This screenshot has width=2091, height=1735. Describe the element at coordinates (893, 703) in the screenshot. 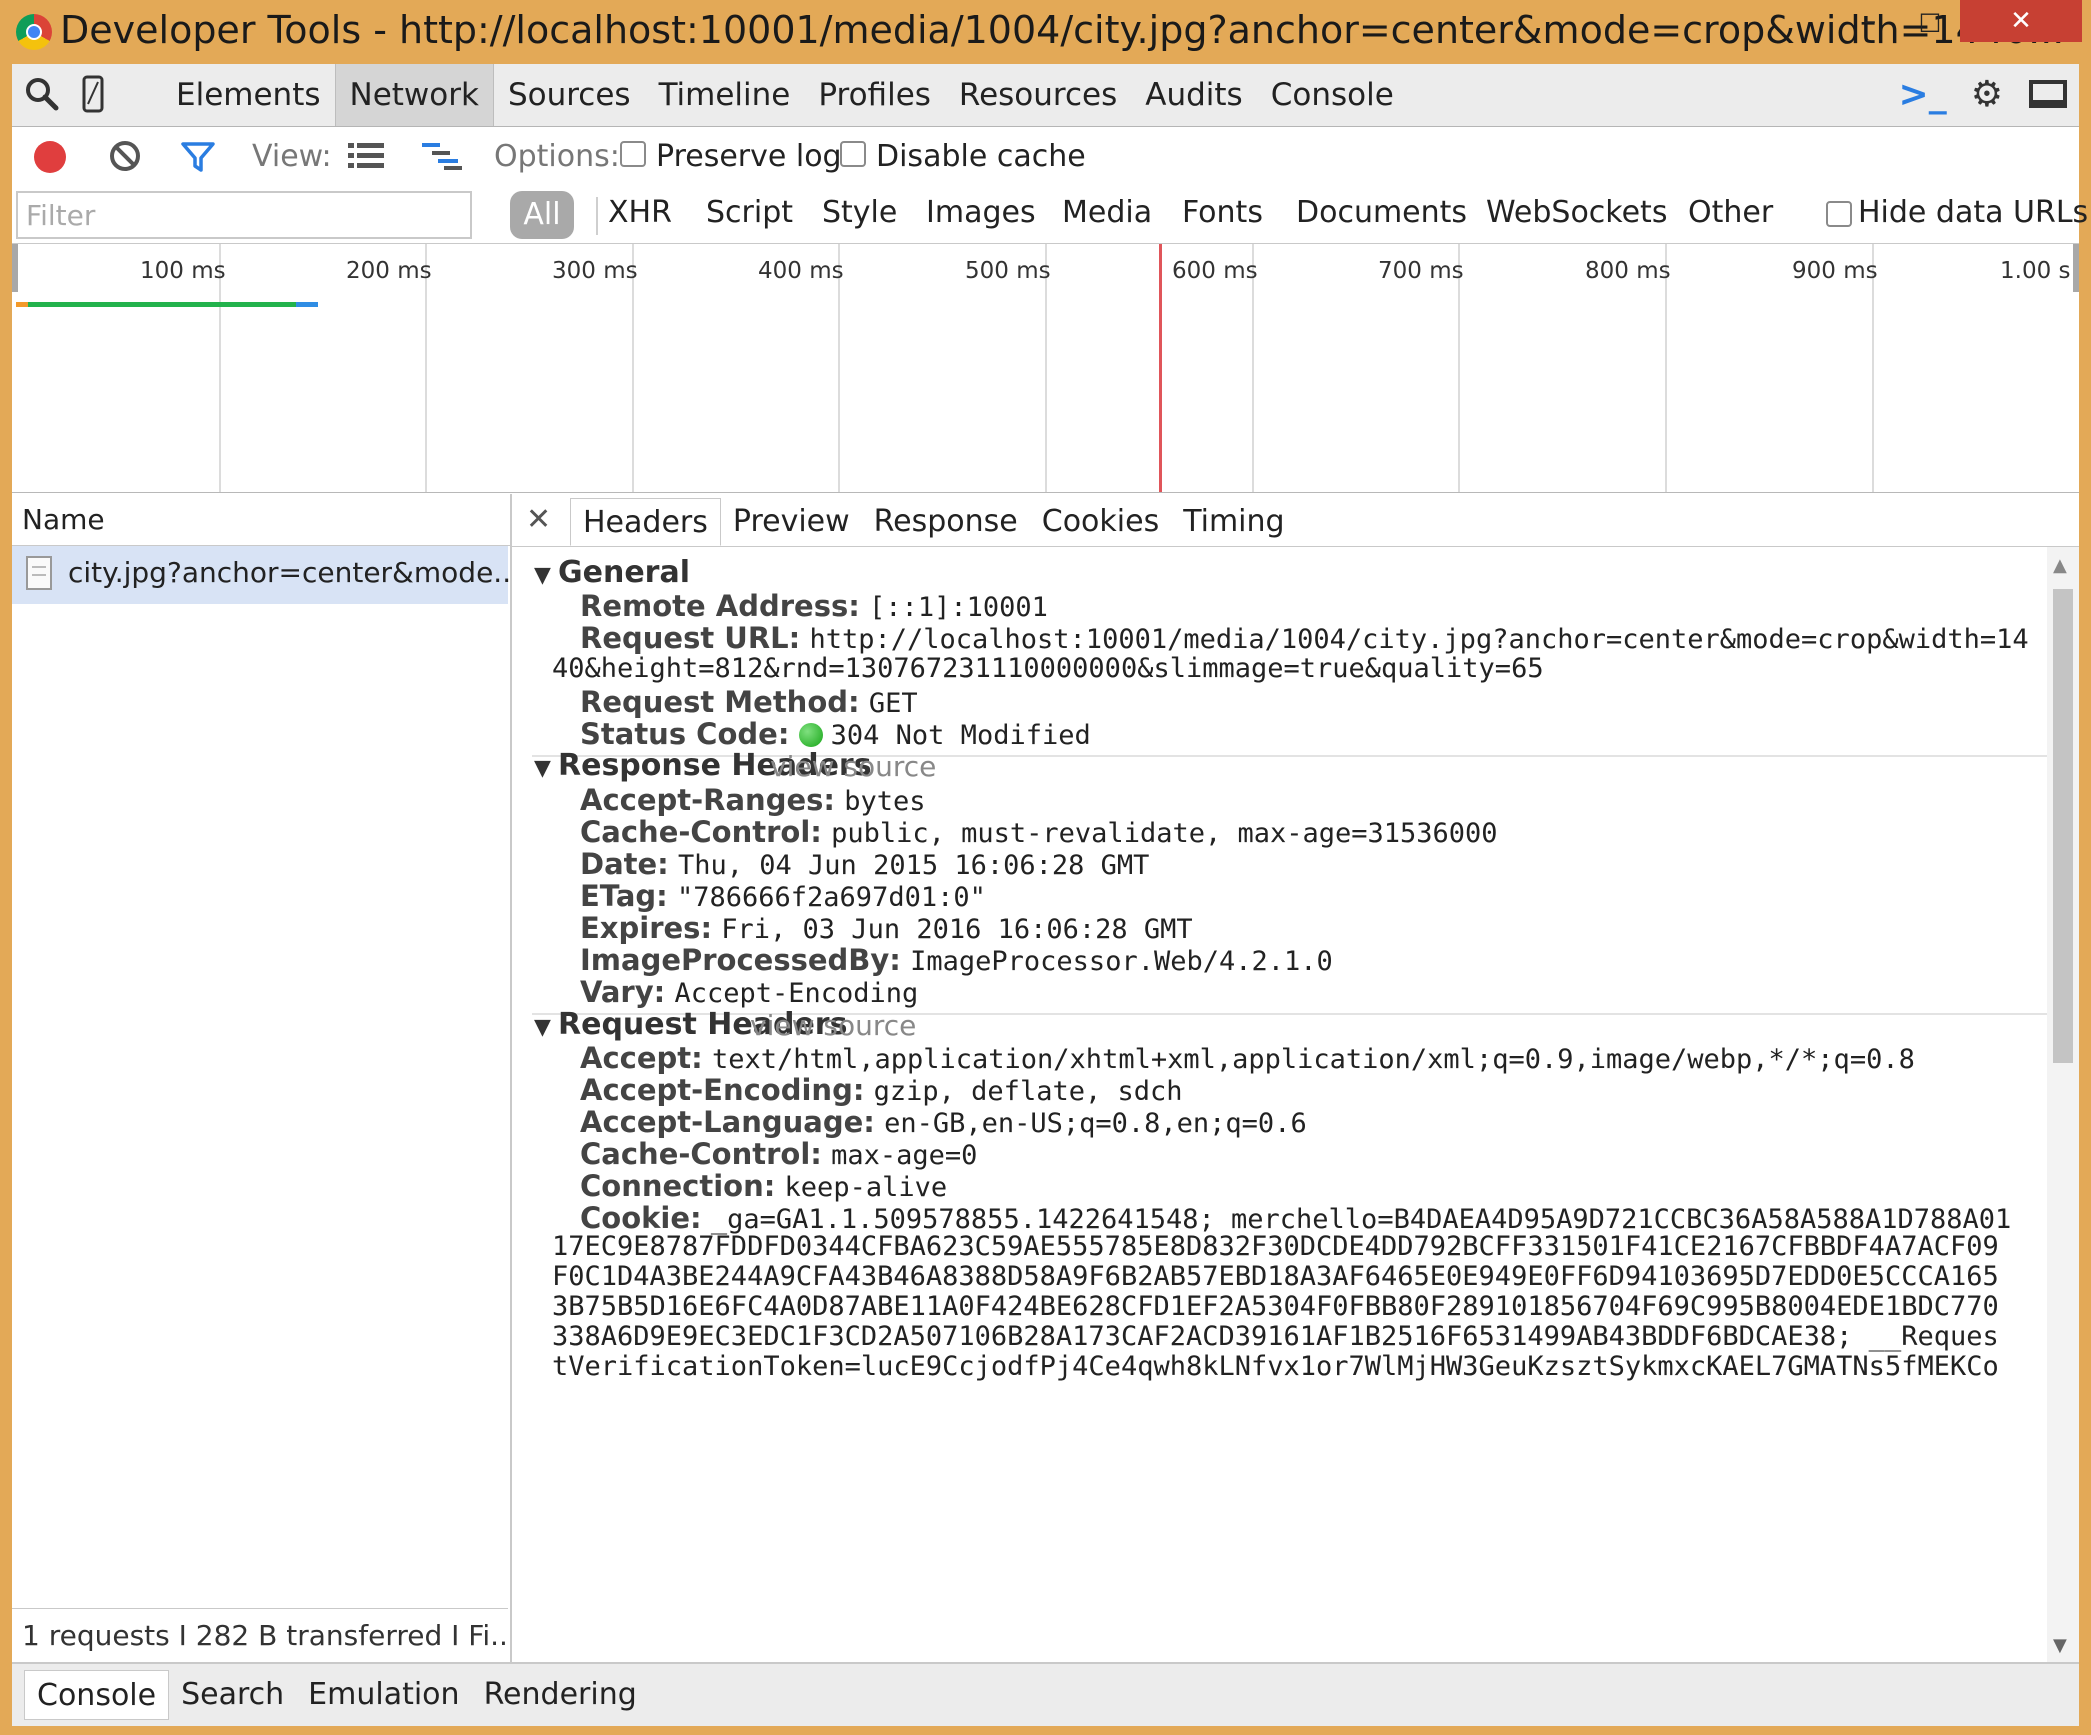

I see `header-value: GET` at that location.